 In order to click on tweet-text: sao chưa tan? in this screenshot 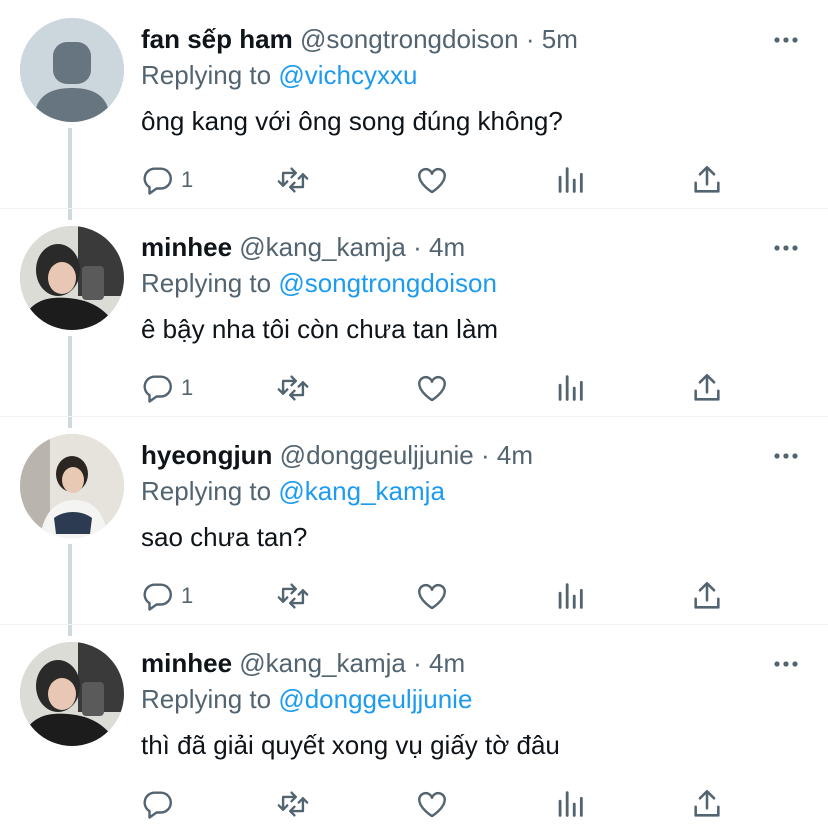, I will do `click(224, 537)`.